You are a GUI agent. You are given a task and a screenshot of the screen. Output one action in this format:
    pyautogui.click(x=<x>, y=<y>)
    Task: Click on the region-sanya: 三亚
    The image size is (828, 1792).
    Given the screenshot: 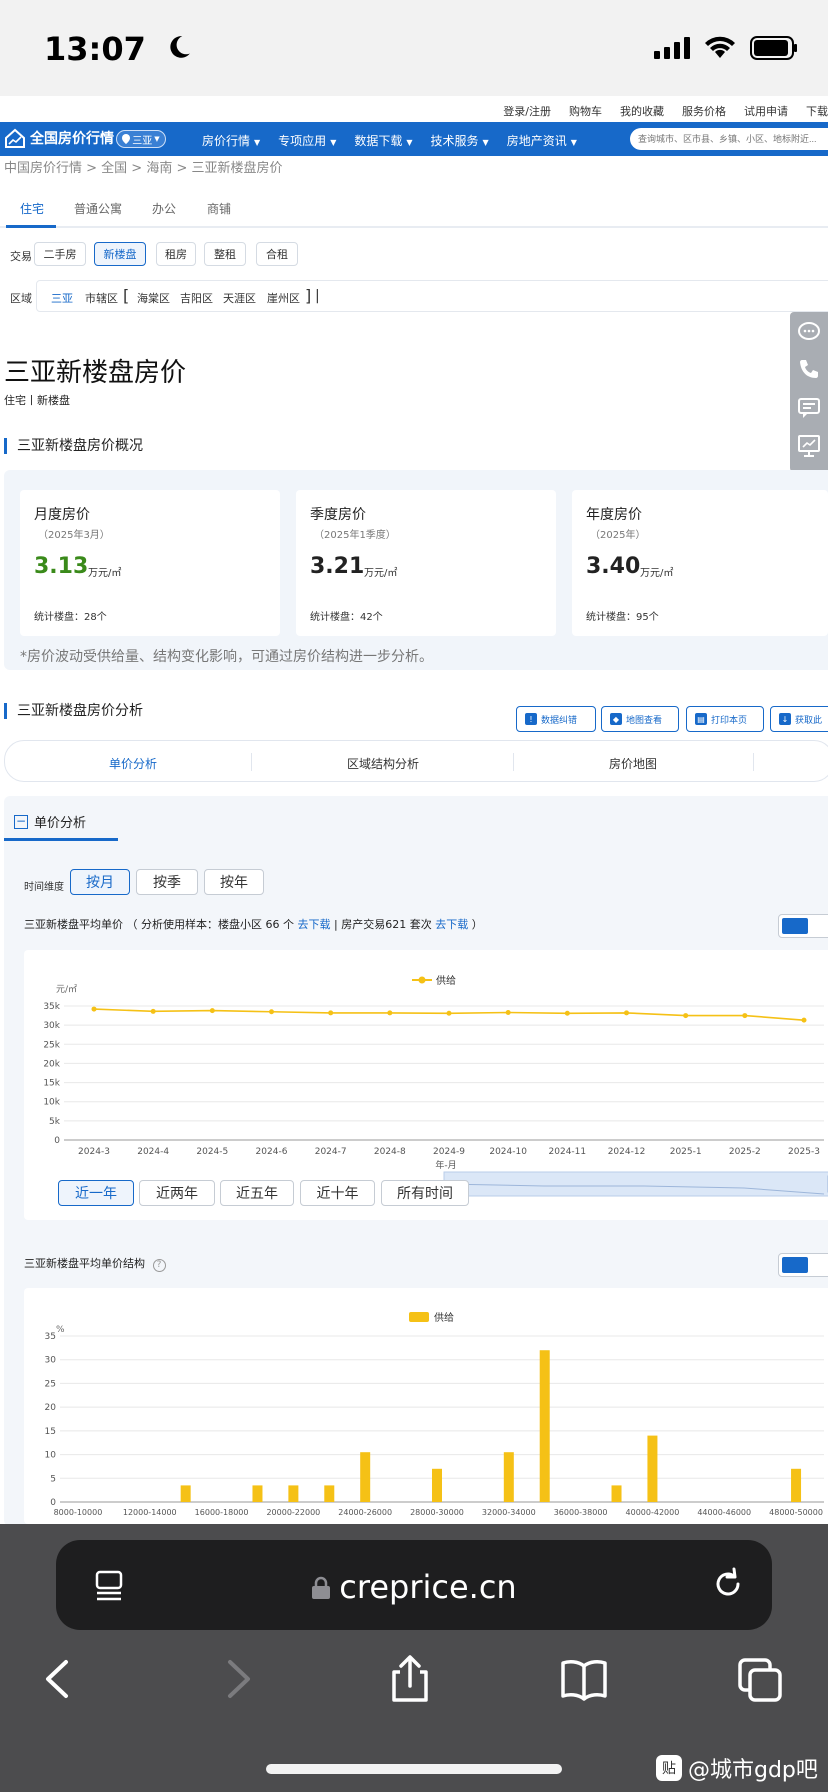 What is the action you would take?
    pyautogui.click(x=62, y=298)
    